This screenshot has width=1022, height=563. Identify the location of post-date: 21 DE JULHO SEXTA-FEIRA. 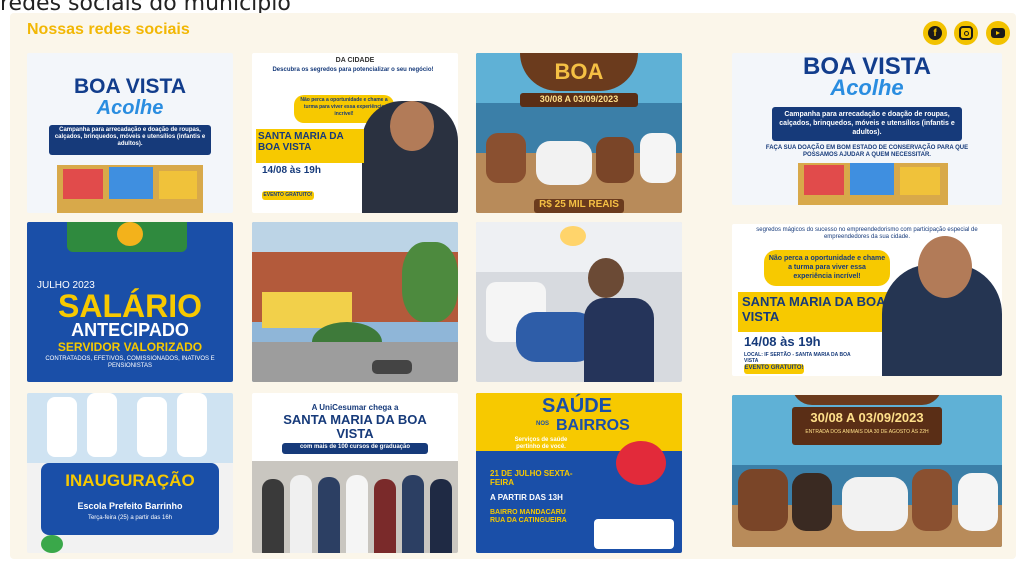
(531, 478).